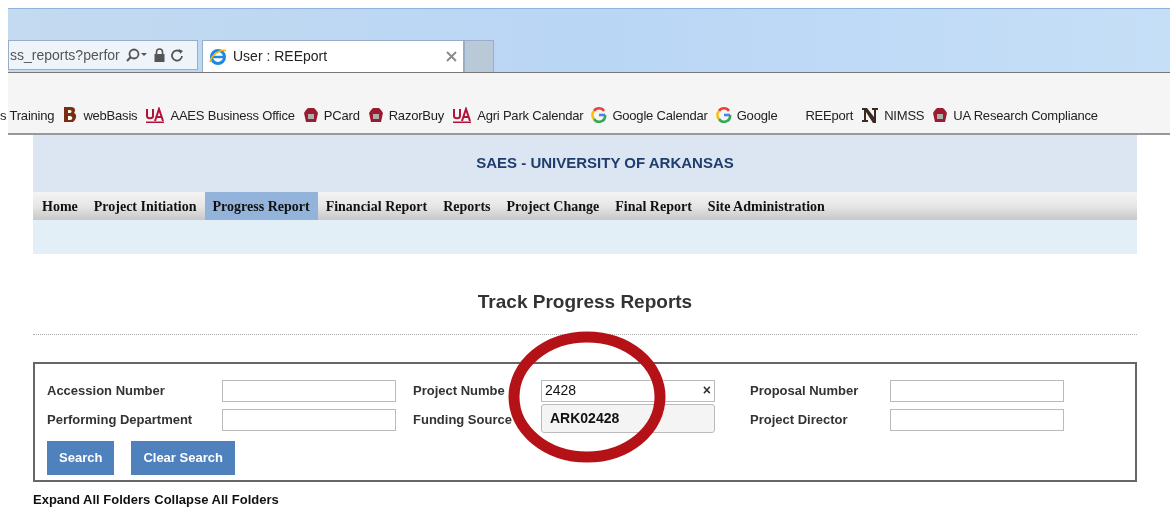 The height and width of the screenshot is (509, 1170). What do you see at coordinates (805, 390) in the screenshot?
I see `field-label: Proposal Number` at bounding box center [805, 390].